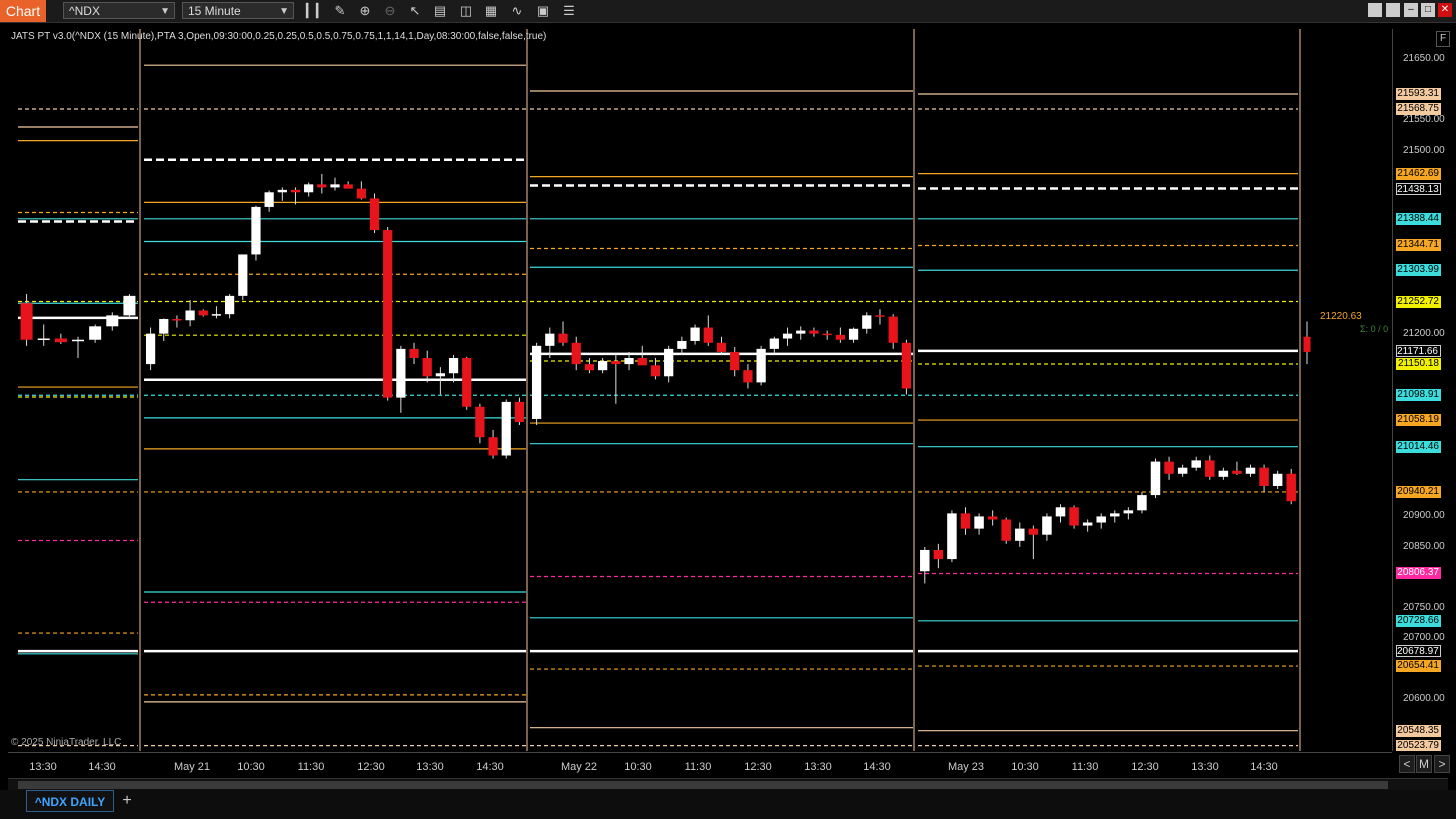 This screenshot has height=819, width=1456. I want to click on close-icon: ✕, so click(1445, 10).